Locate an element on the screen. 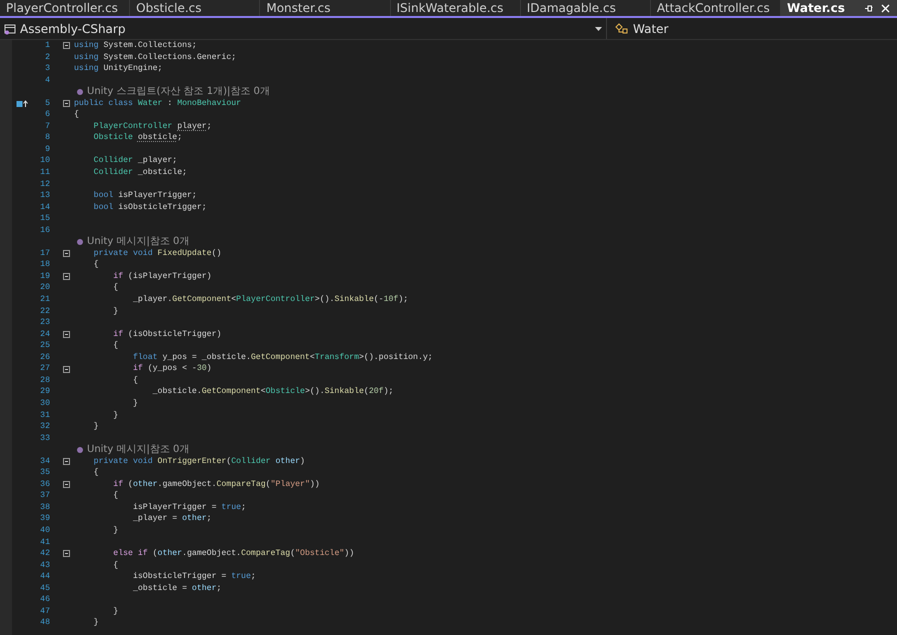  line-number: 25 is located at coordinates (45, 345).